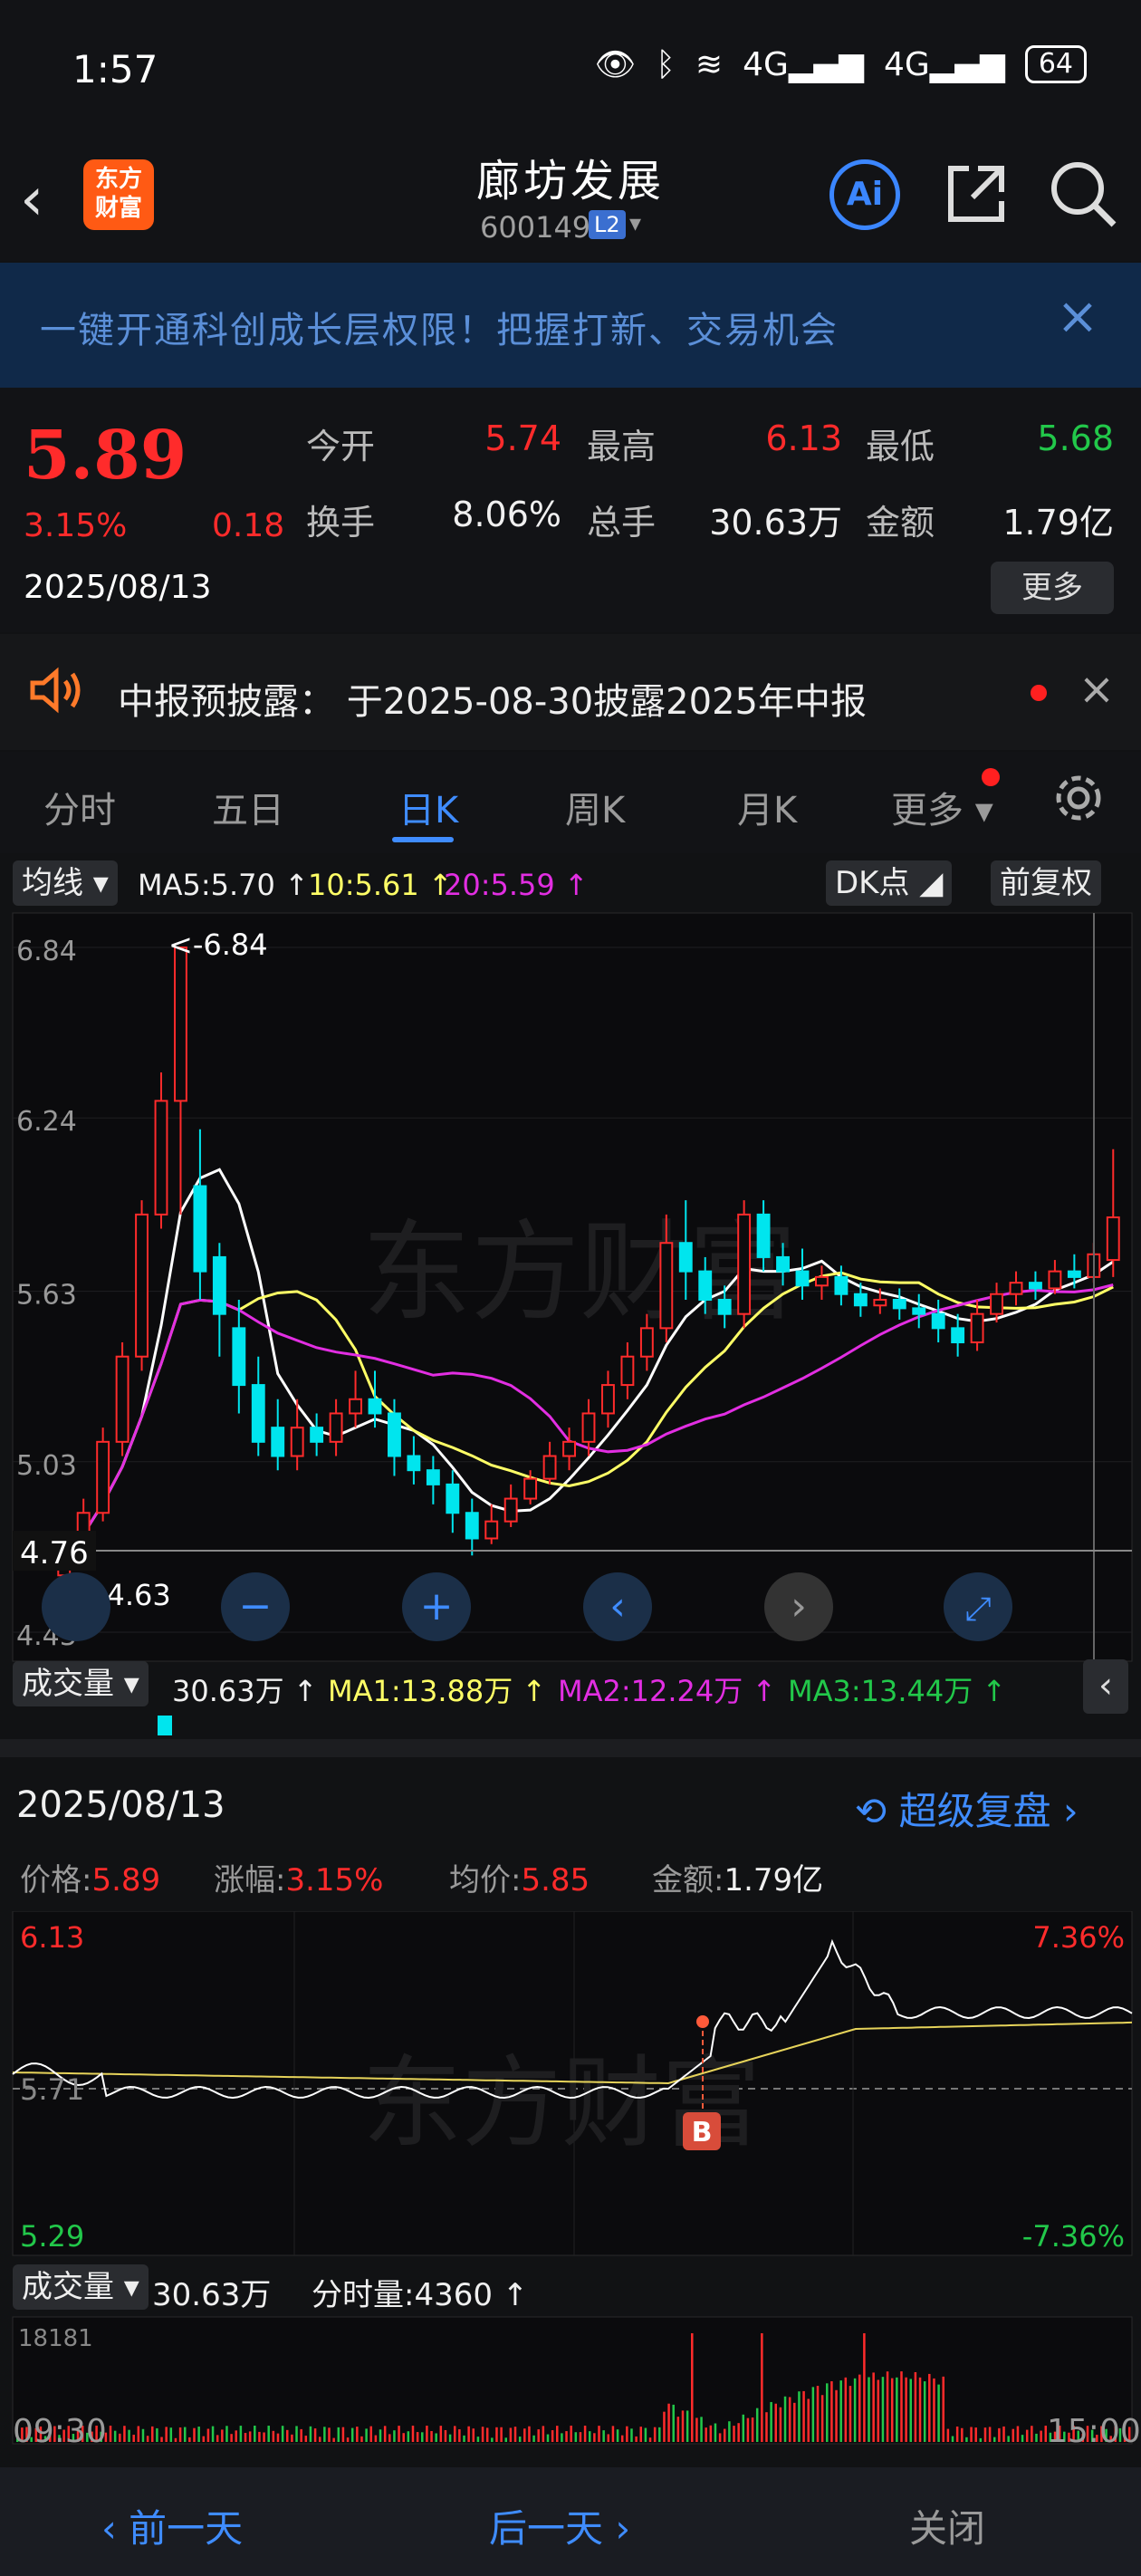 The height and width of the screenshot is (2576, 1141). Describe the element at coordinates (56, 690) in the screenshot. I see `speaker-icon` at that location.